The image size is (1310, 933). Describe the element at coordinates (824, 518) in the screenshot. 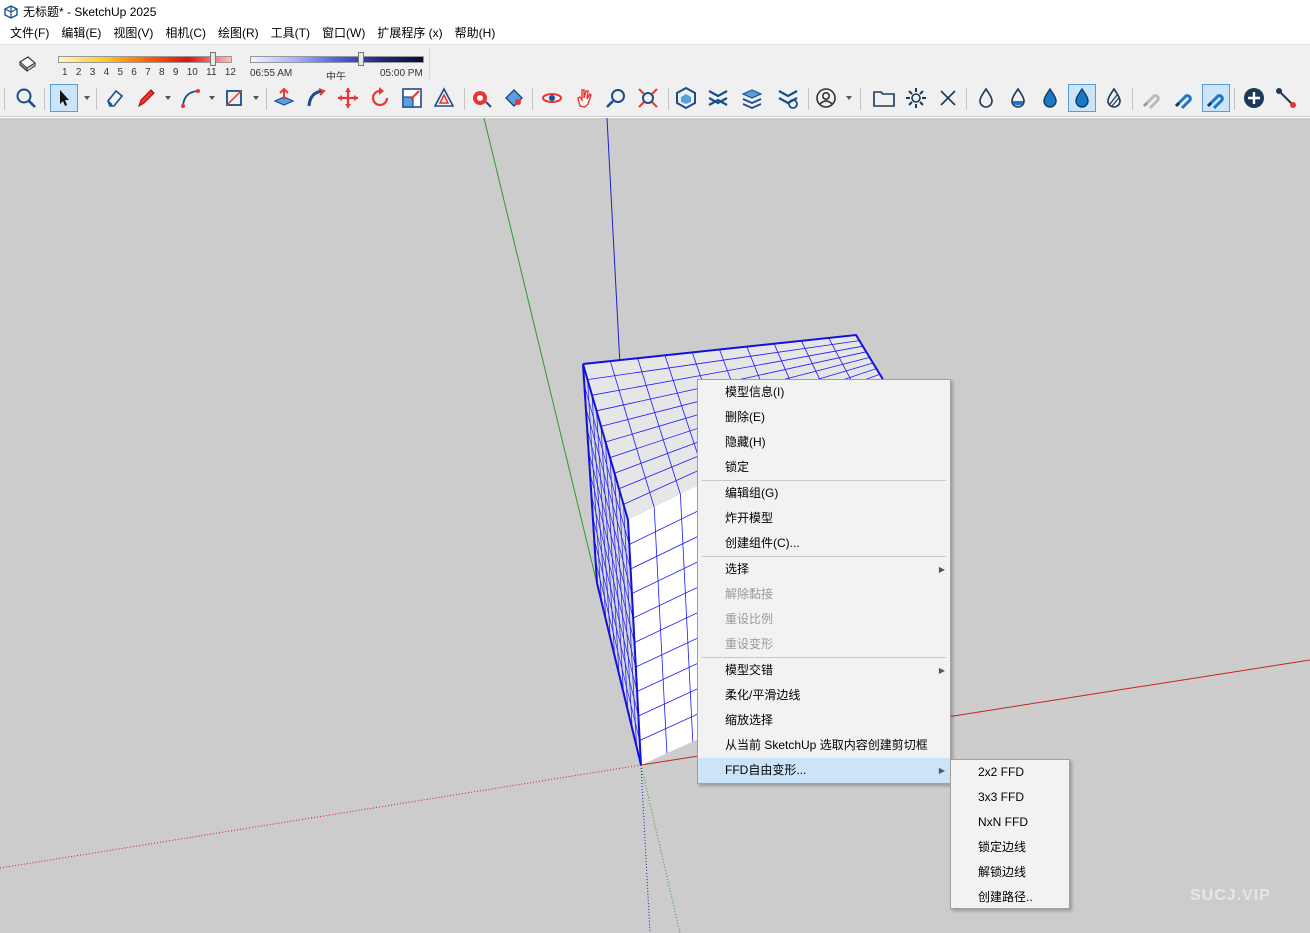

I see `context-menu-item: 炸开模型` at that location.